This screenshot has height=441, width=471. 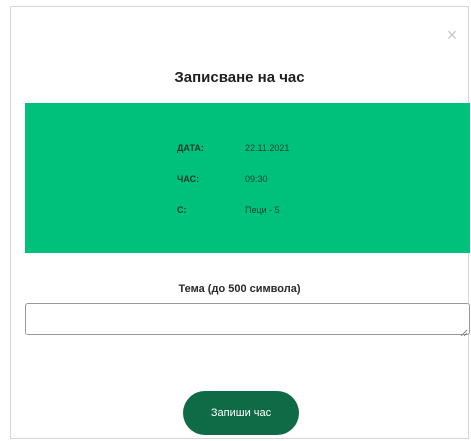 I want to click on submit-appointment-button: Запиши час, so click(x=241, y=413).